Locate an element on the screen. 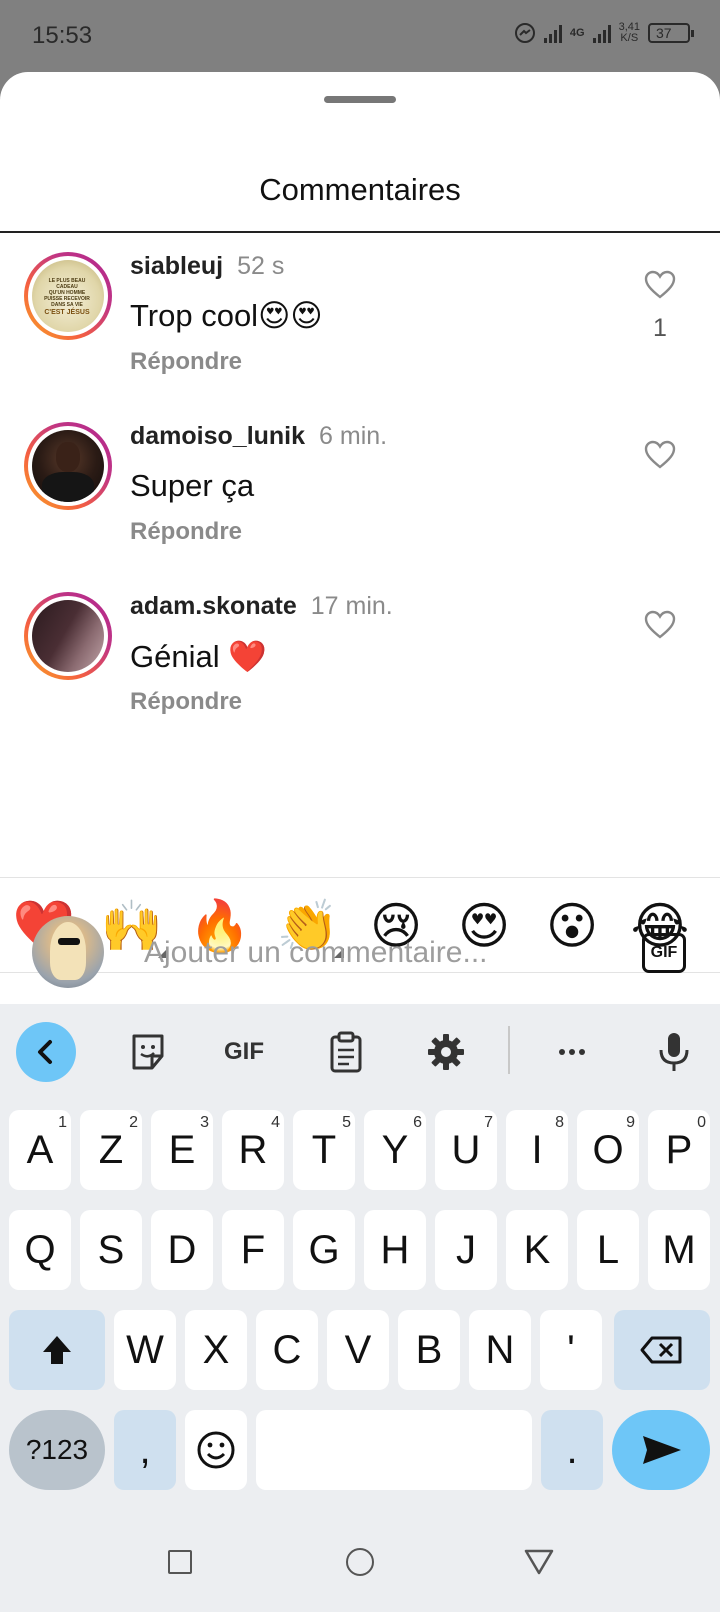 This screenshot has width=720, height=1612. collapse-toolbar-button is located at coordinates (46, 1052).